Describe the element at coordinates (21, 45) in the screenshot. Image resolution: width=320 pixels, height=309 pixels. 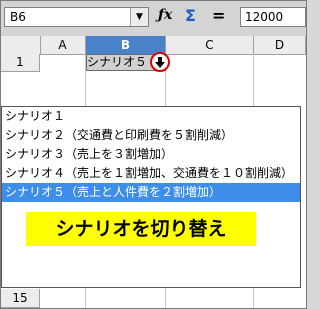
I see `select-all-corner` at that location.